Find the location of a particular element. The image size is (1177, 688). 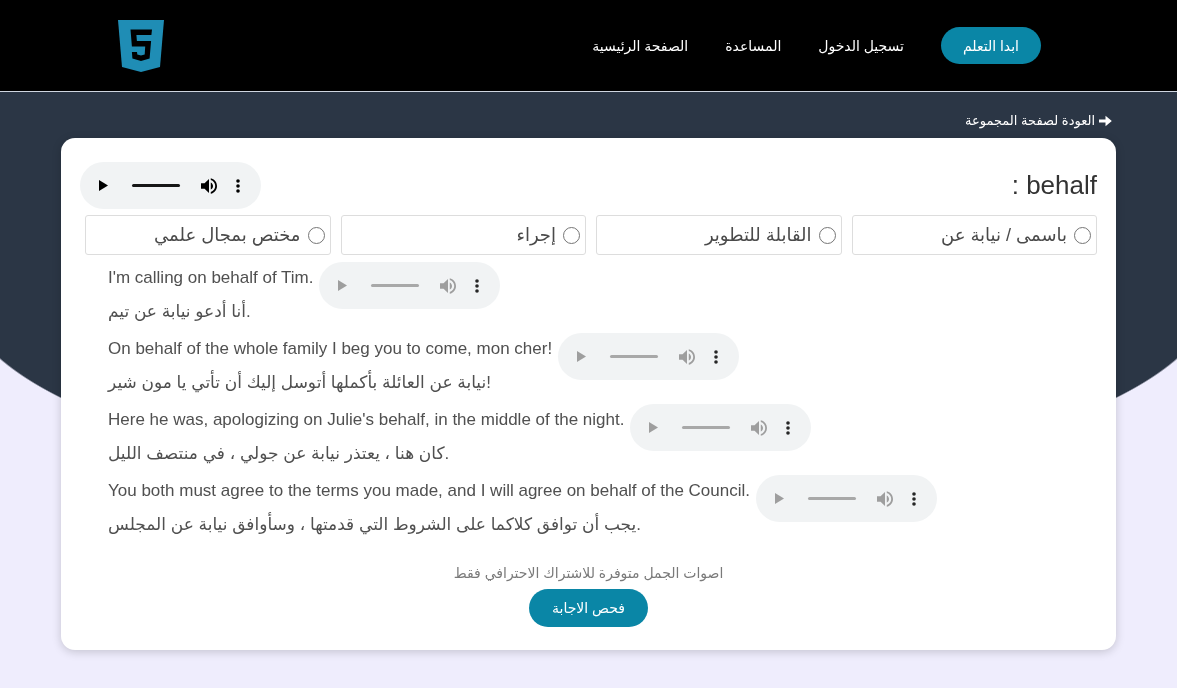

volume-icon is located at coordinates (209, 185).